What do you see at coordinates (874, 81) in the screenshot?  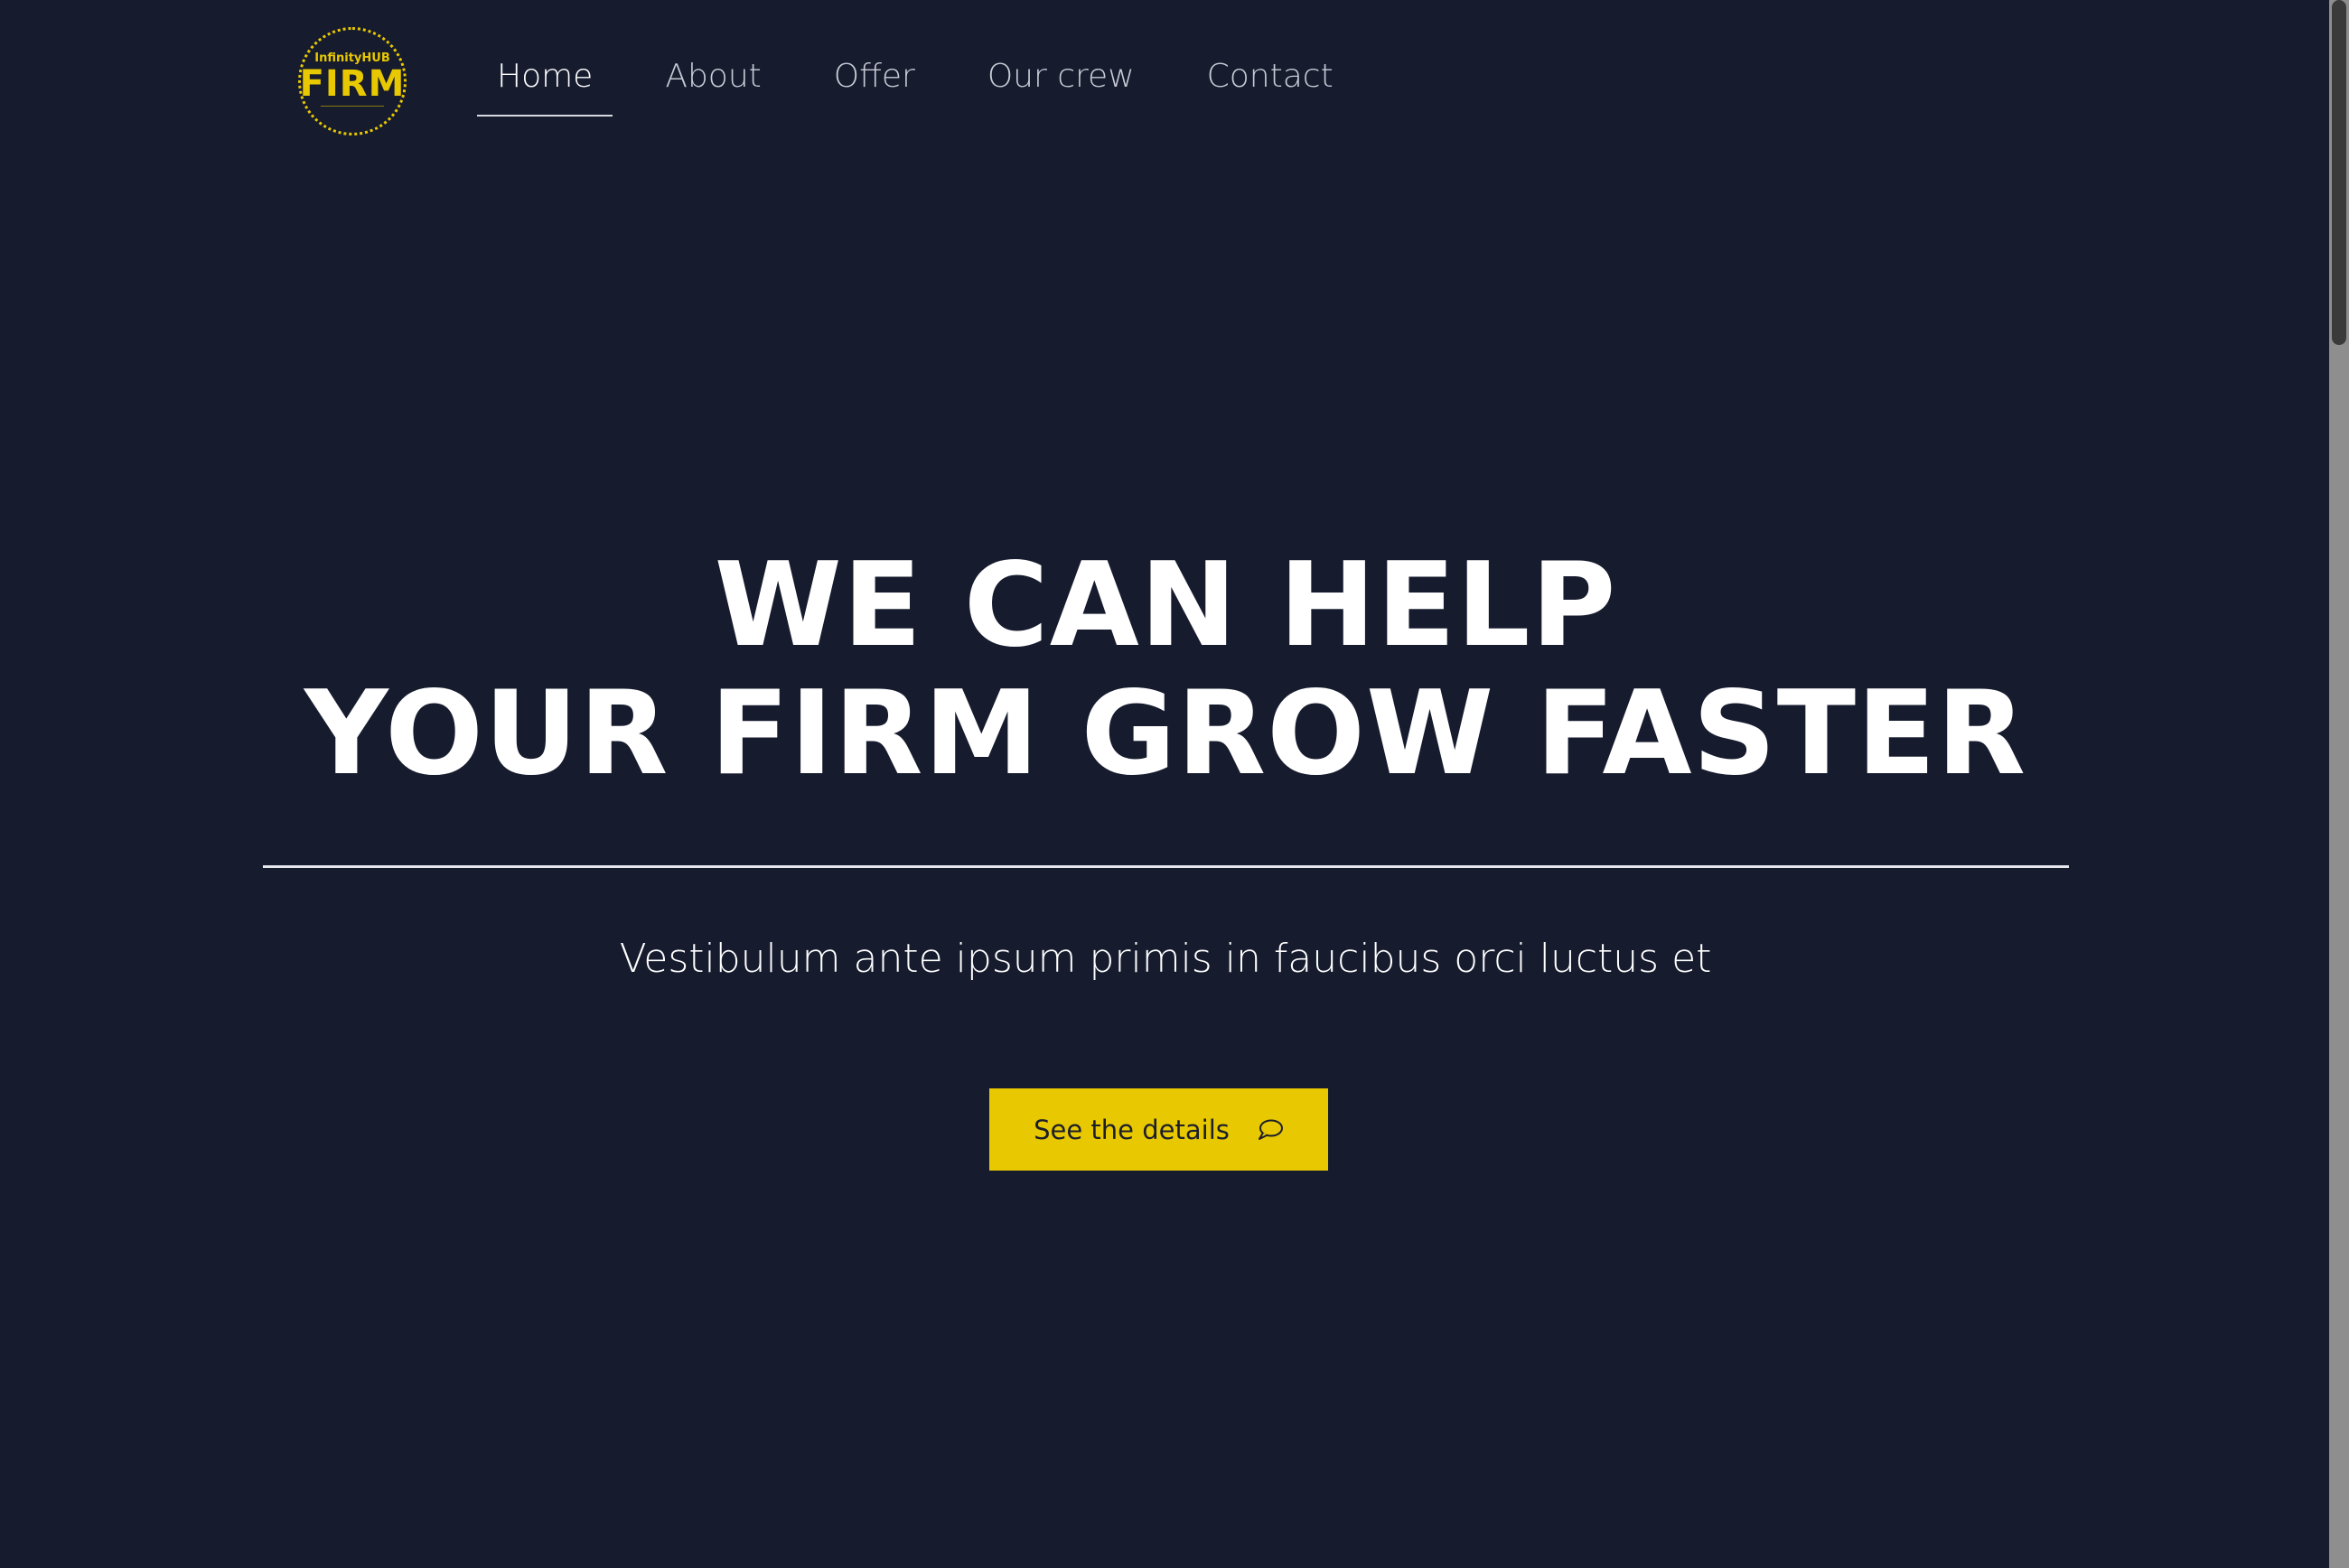 I see `nav-item-offer: Offer` at bounding box center [874, 81].